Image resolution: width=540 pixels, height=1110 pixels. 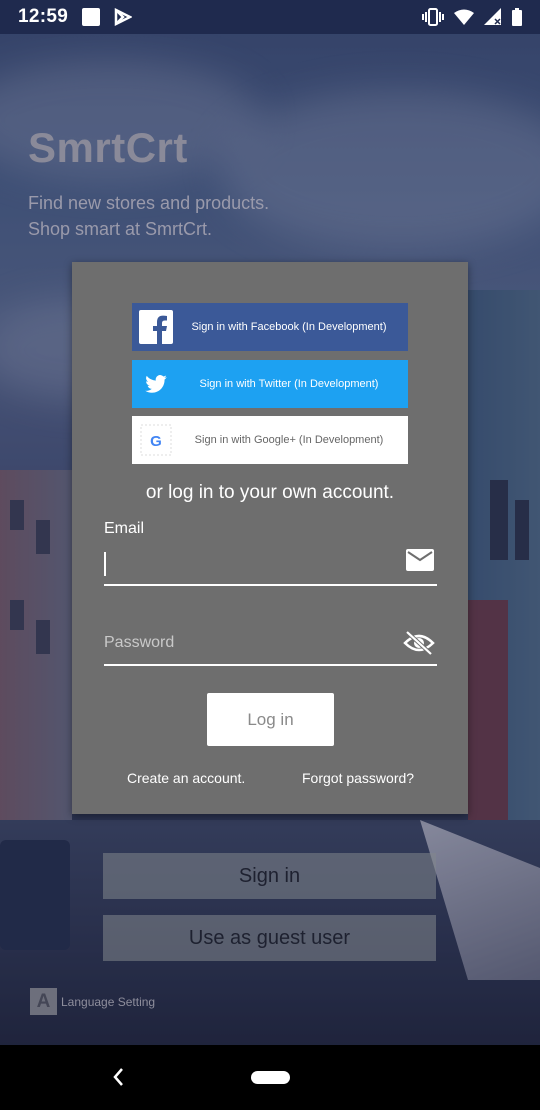 I want to click on twitter-icon, so click(x=156, y=384).